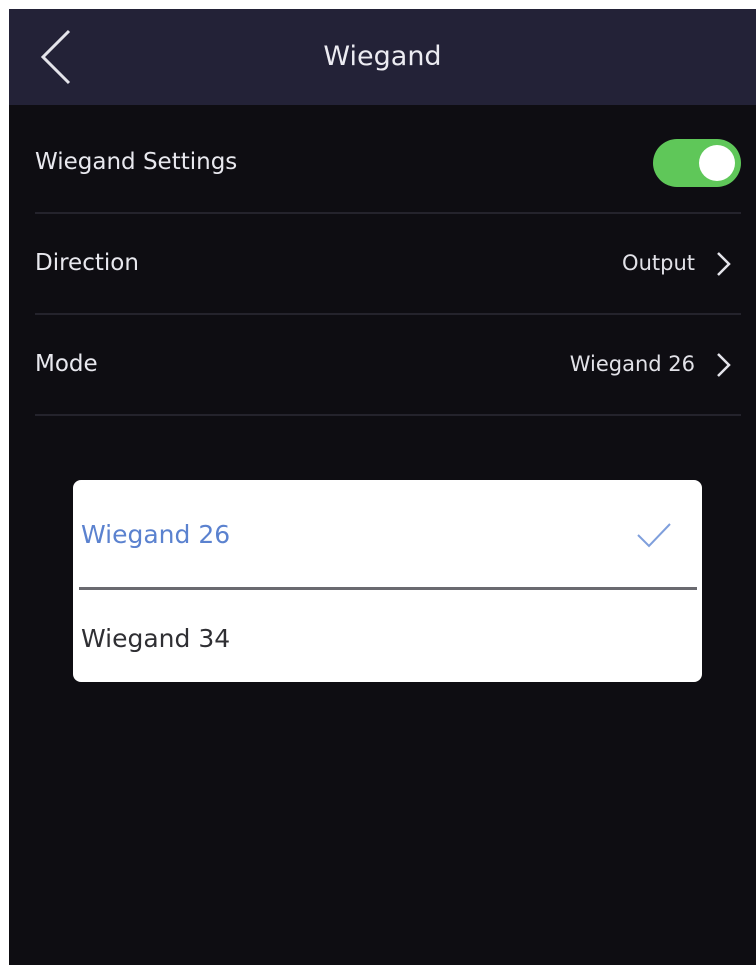 The height and width of the screenshot is (965, 756). I want to click on wiegand-settings-toggle, so click(697, 163).